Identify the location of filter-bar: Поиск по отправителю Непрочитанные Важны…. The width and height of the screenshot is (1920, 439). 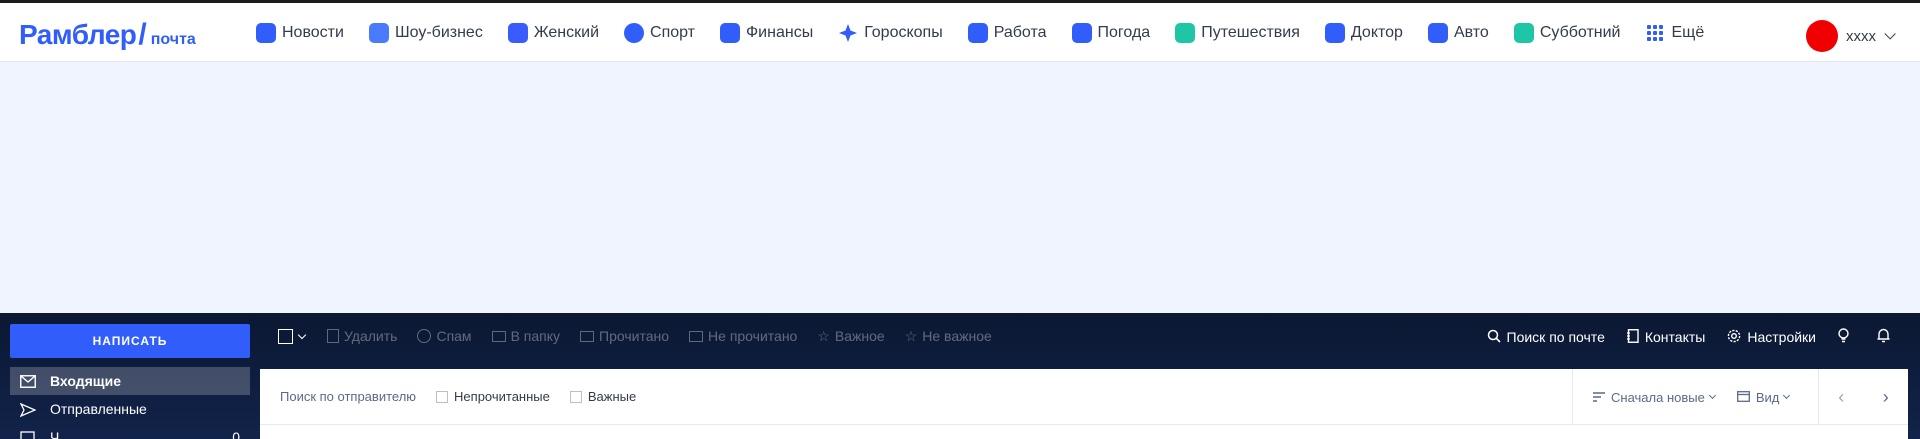
(1084, 397).